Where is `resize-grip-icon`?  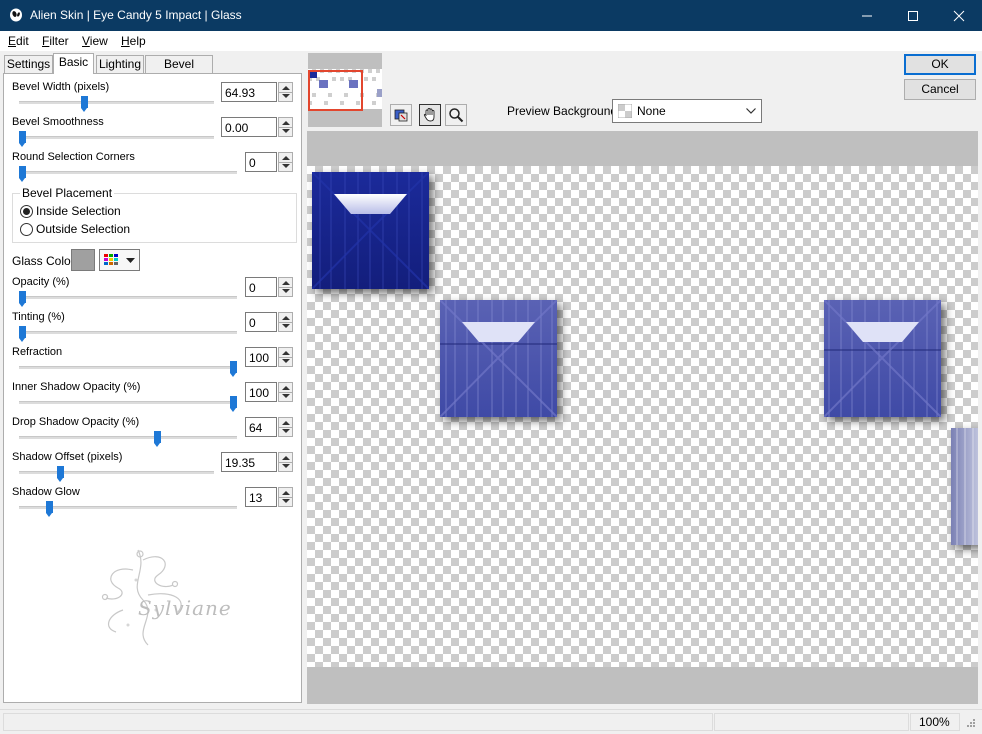
resize-grip-icon is located at coordinates (970, 724).